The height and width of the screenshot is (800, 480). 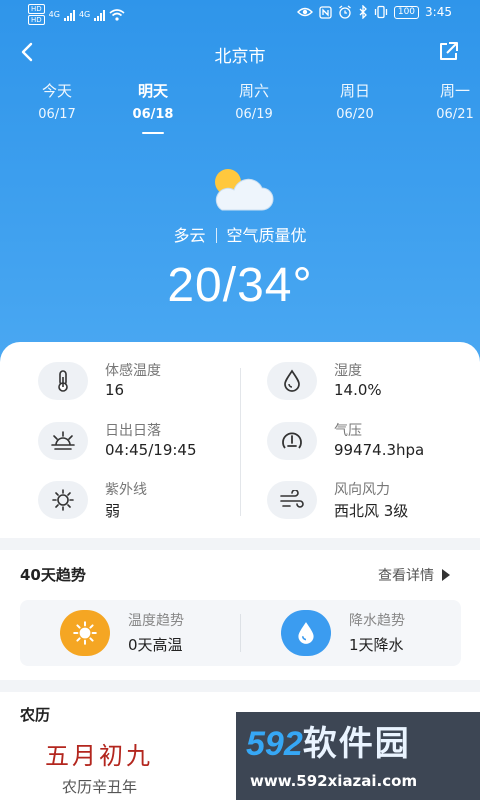 What do you see at coordinates (354, 91) in the screenshot?
I see `day-name: 周日` at bounding box center [354, 91].